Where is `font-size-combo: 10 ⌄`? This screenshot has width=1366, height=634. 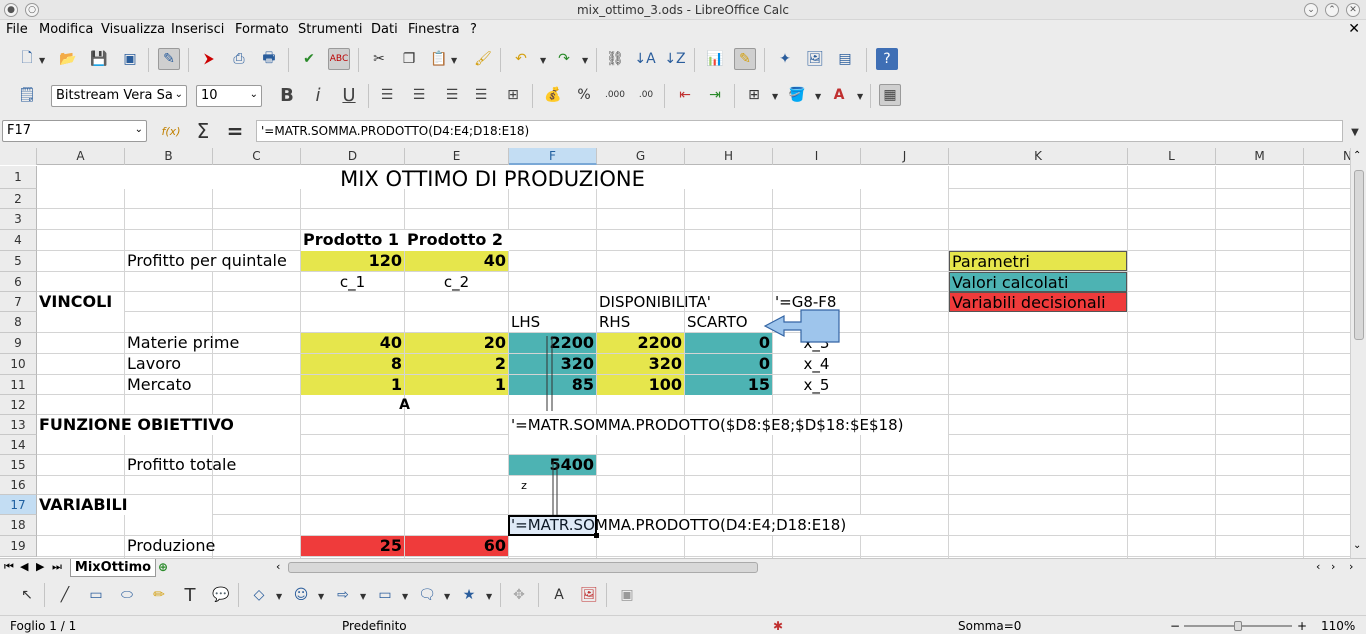
font-size-combo: 10 ⌄ is located at coordinates (229, 96).